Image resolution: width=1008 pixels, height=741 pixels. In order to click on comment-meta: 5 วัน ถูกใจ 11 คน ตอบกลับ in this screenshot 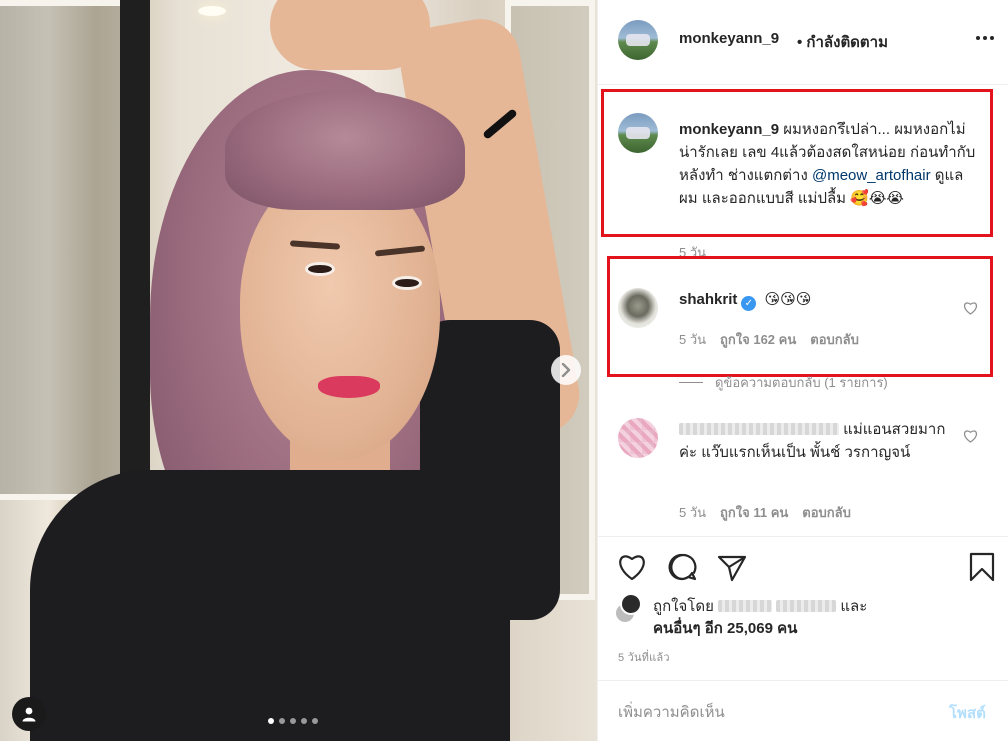, I will do `click(765, 512)`.